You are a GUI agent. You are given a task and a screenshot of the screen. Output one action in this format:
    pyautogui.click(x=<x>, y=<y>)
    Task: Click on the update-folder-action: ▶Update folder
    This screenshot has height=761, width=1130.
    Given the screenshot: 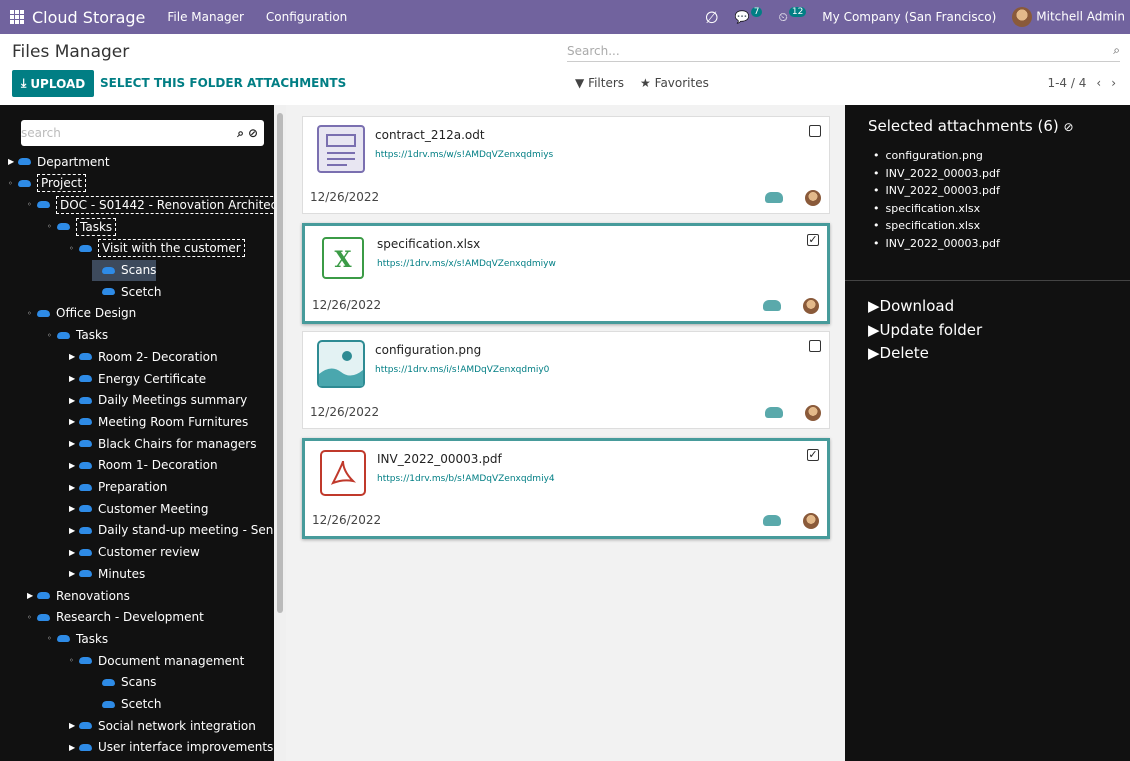 What is the action you would take?
    pyautogui.click(x=925, y=333)
    